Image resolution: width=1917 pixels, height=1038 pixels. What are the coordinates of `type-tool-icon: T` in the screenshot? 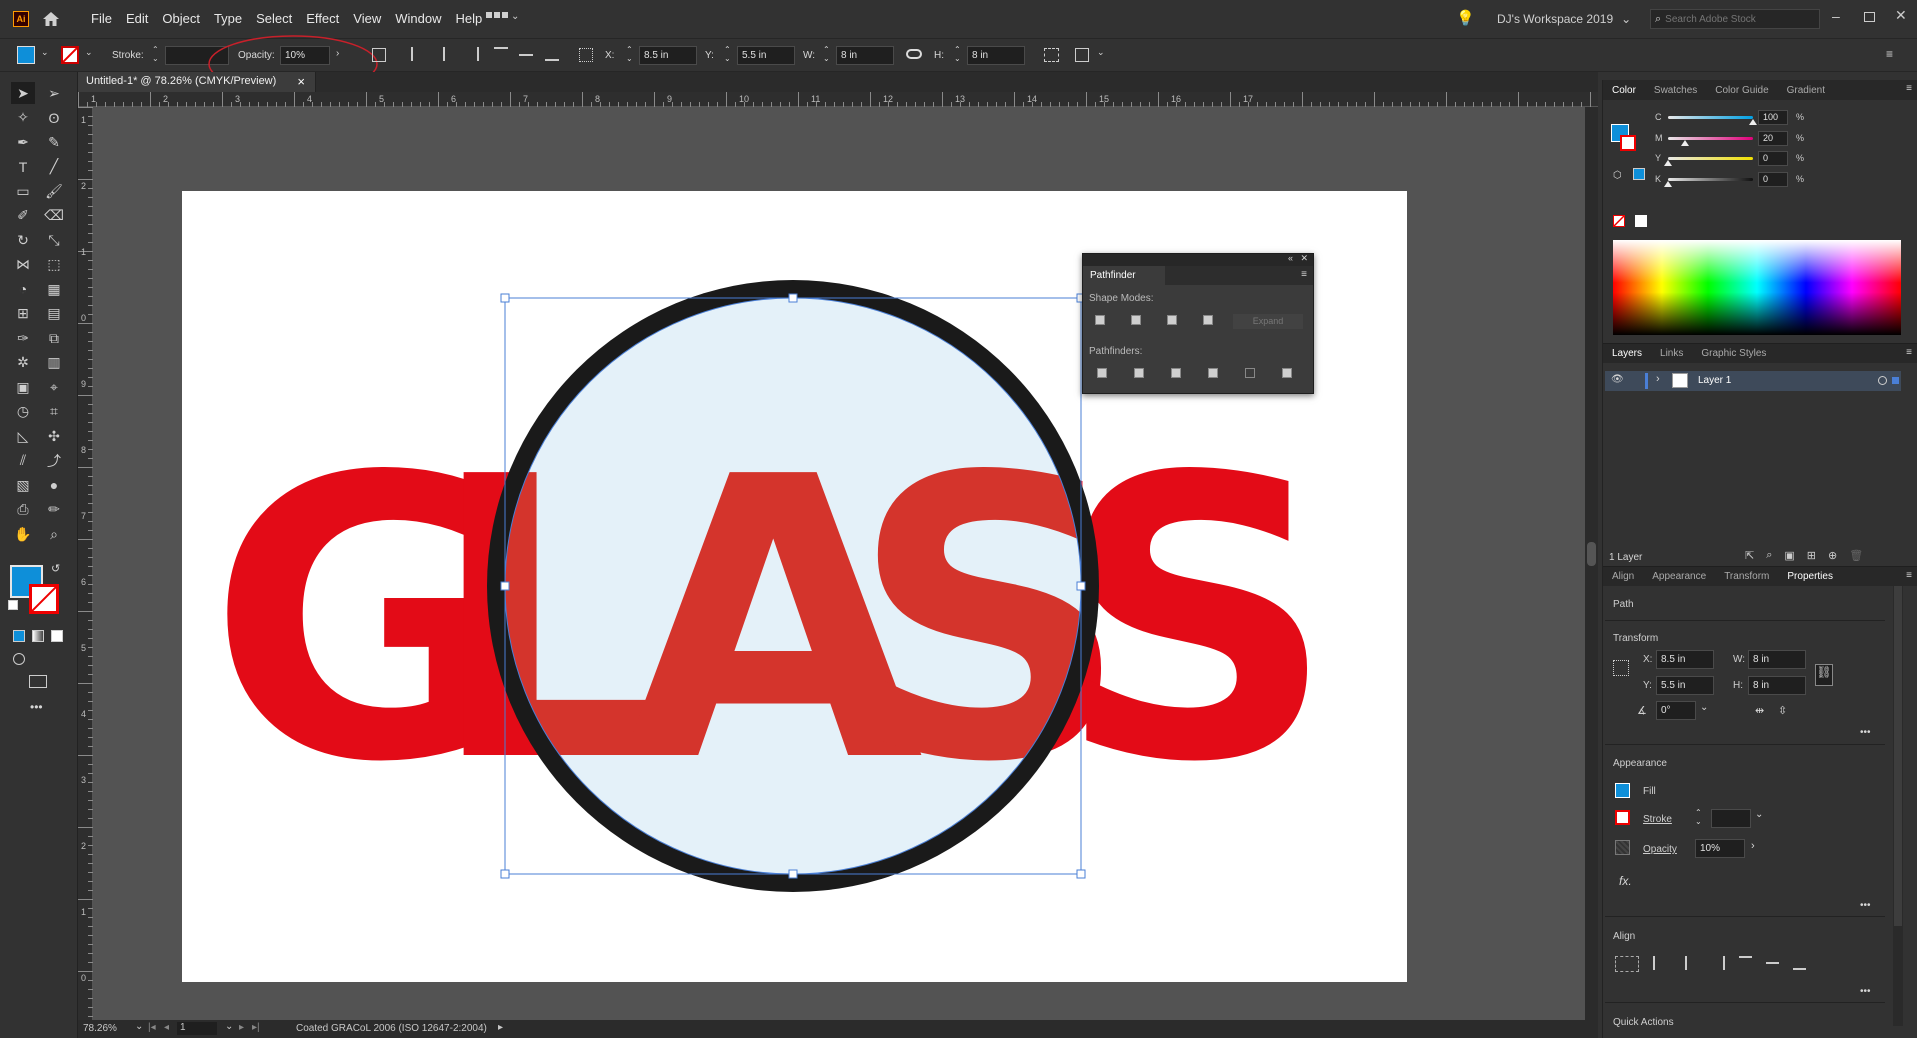 It's located at (23, 167).